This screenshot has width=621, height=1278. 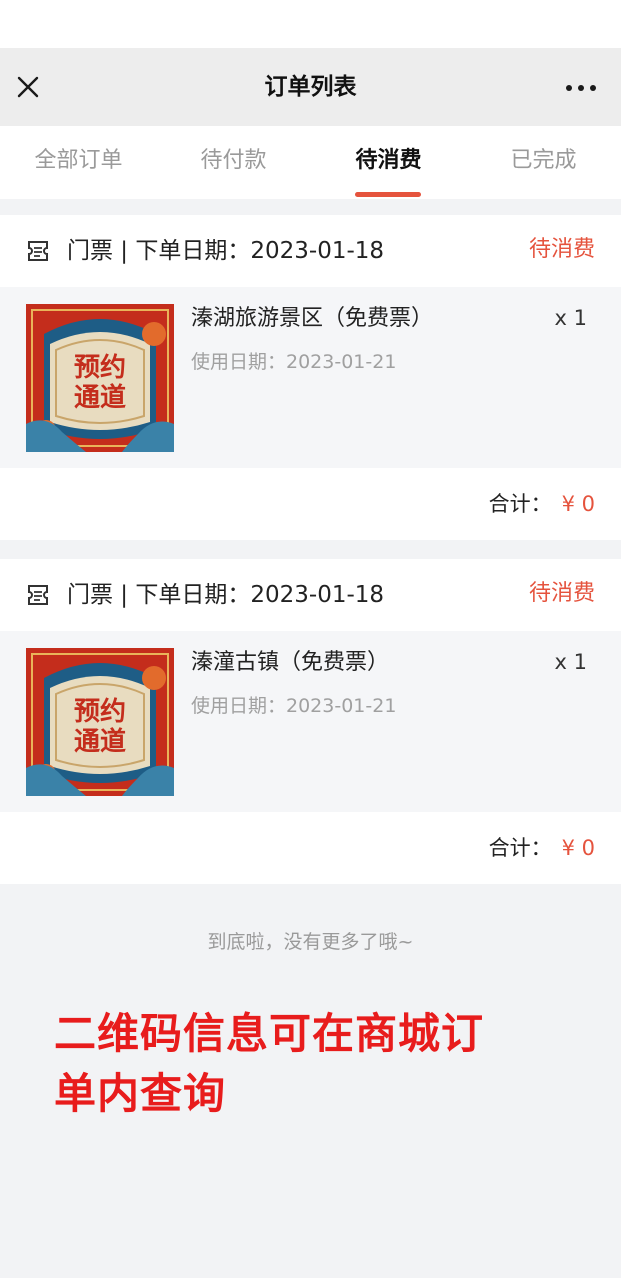 I want to click on tab-pending-use: 待消费, so click(x=388, y=161).